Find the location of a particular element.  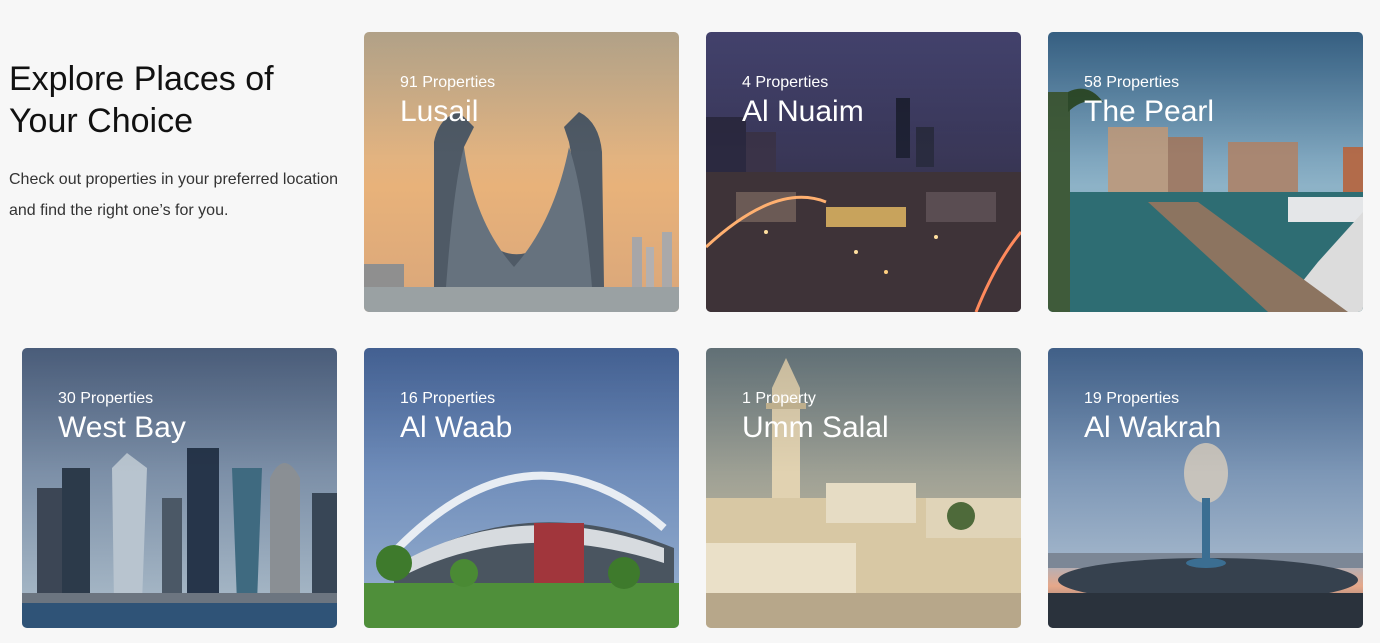

property-count: 19 Properties is located at coordinates (1132, 398).